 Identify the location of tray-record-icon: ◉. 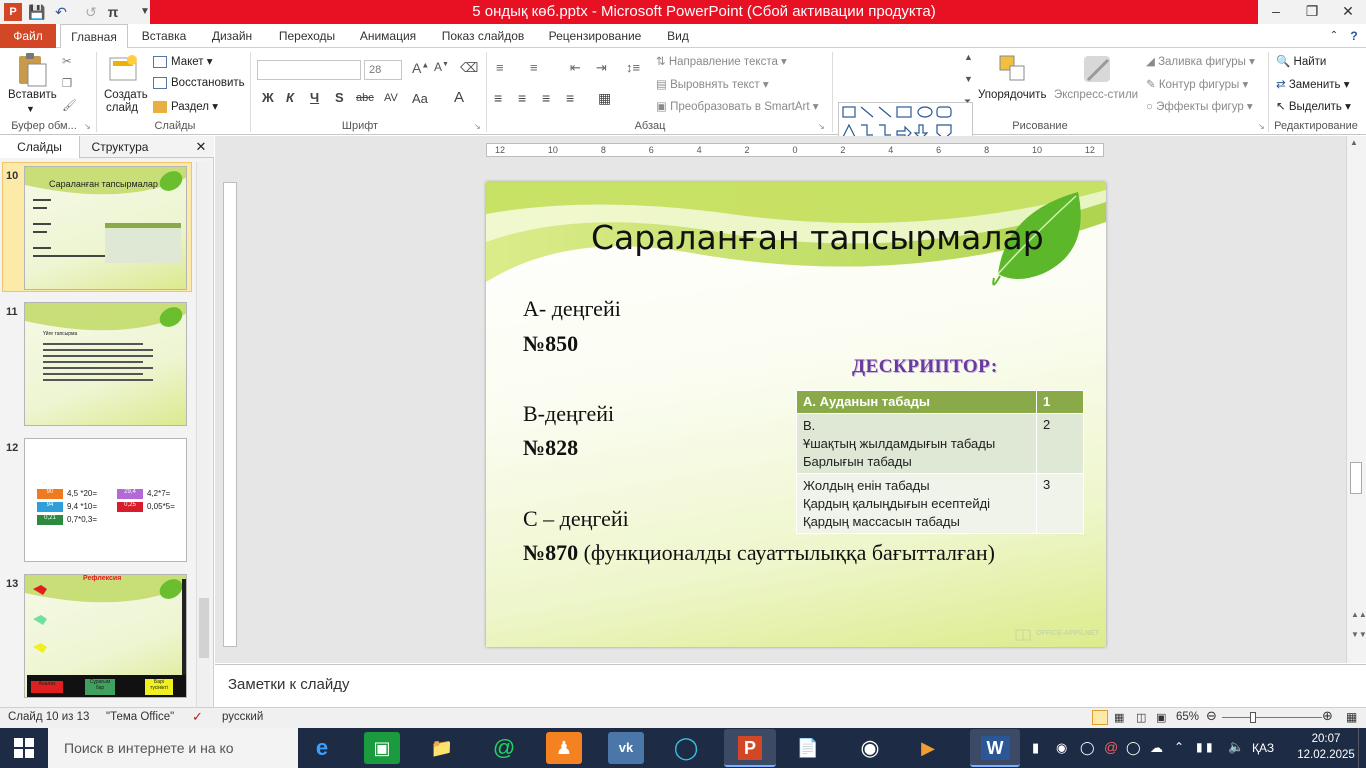
(1061, 748).